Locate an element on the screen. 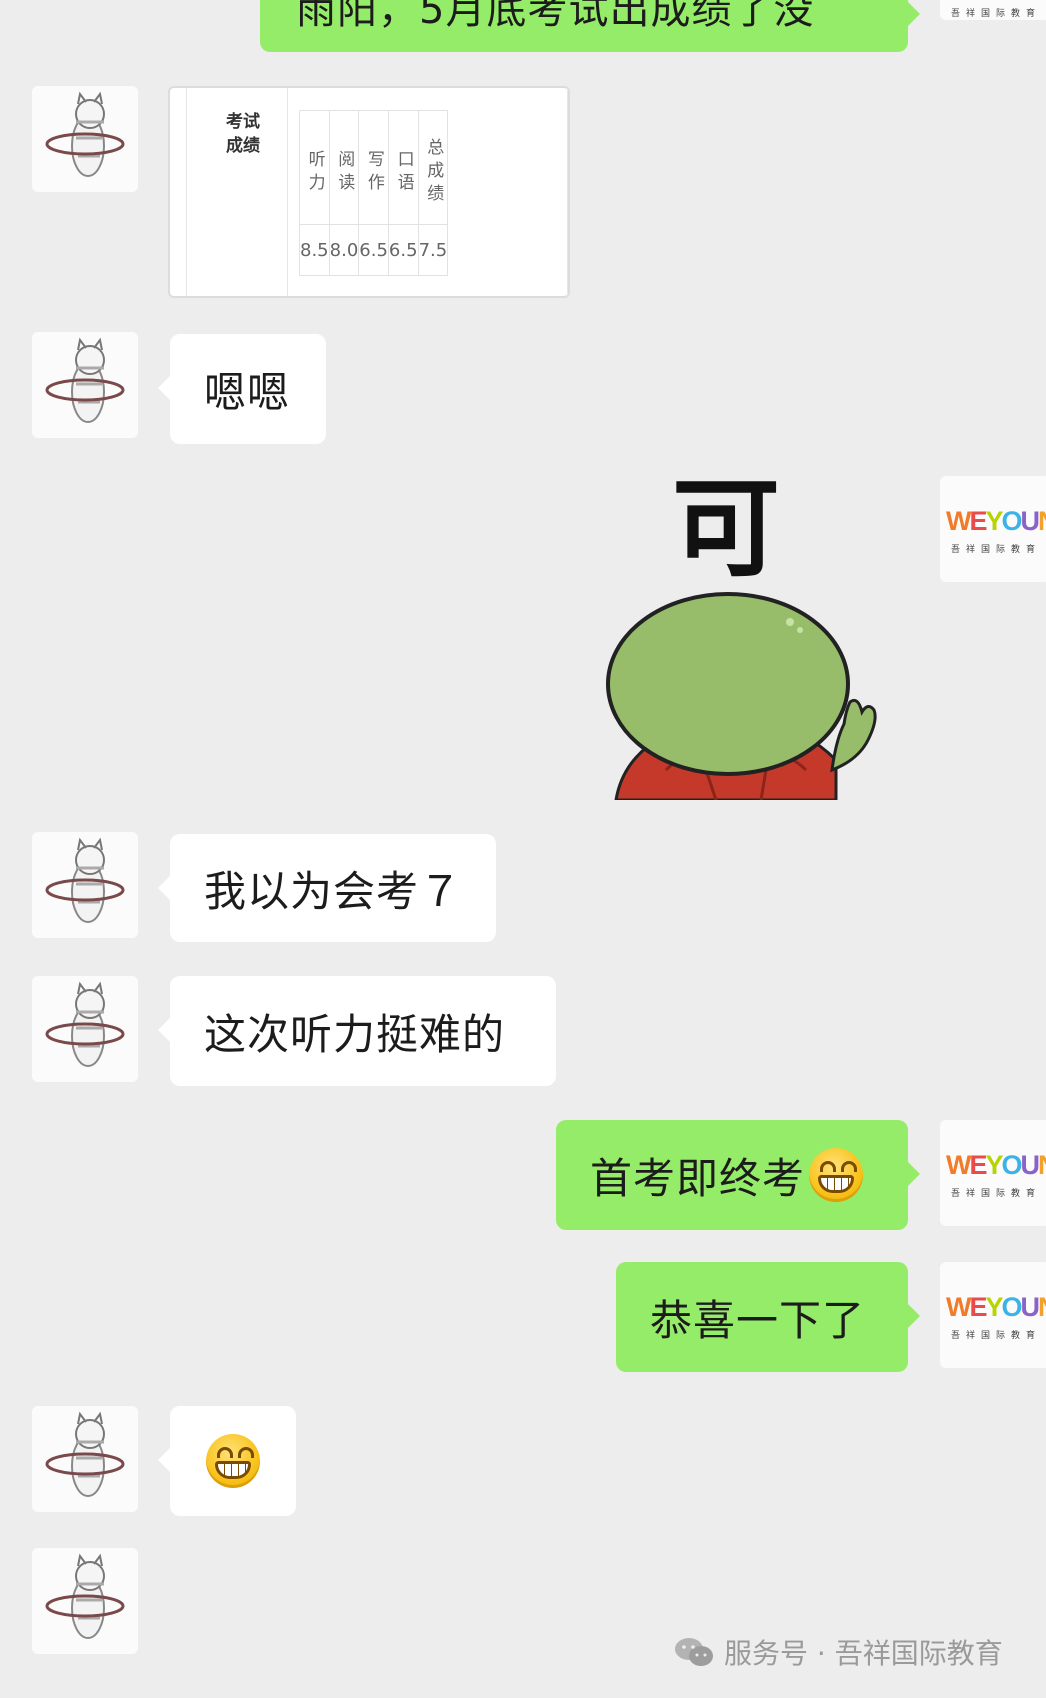 The width and height of the screenshot is (1046, 1698). message-bubble-sent: 恭喜一下了 is located at coordinates (768, 1317).